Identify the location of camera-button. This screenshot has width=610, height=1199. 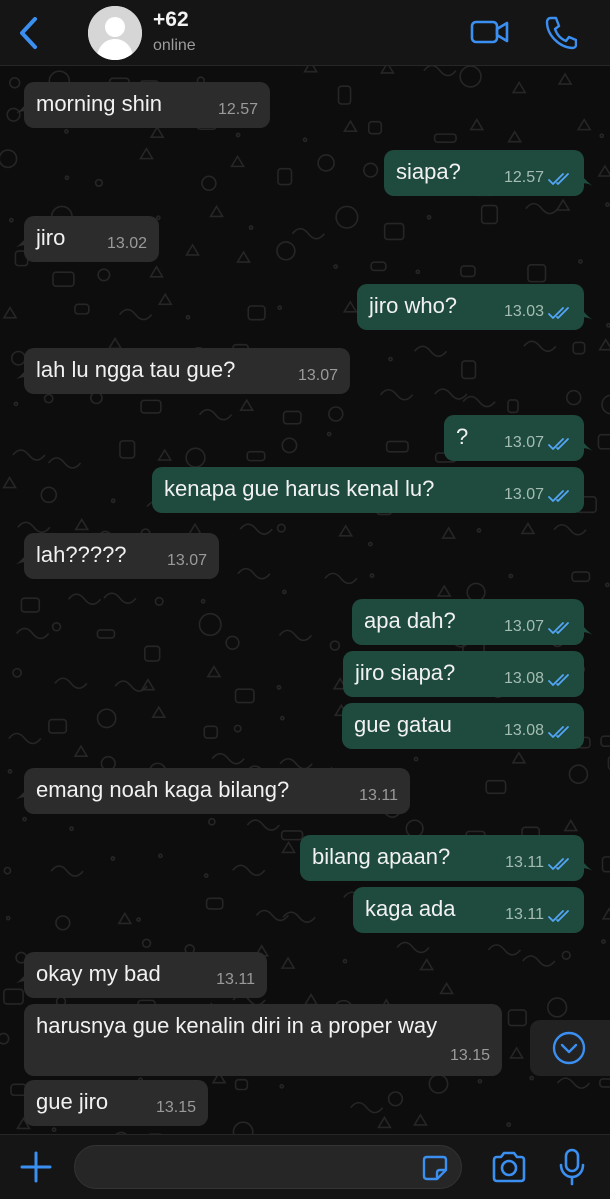
(509, 1167).